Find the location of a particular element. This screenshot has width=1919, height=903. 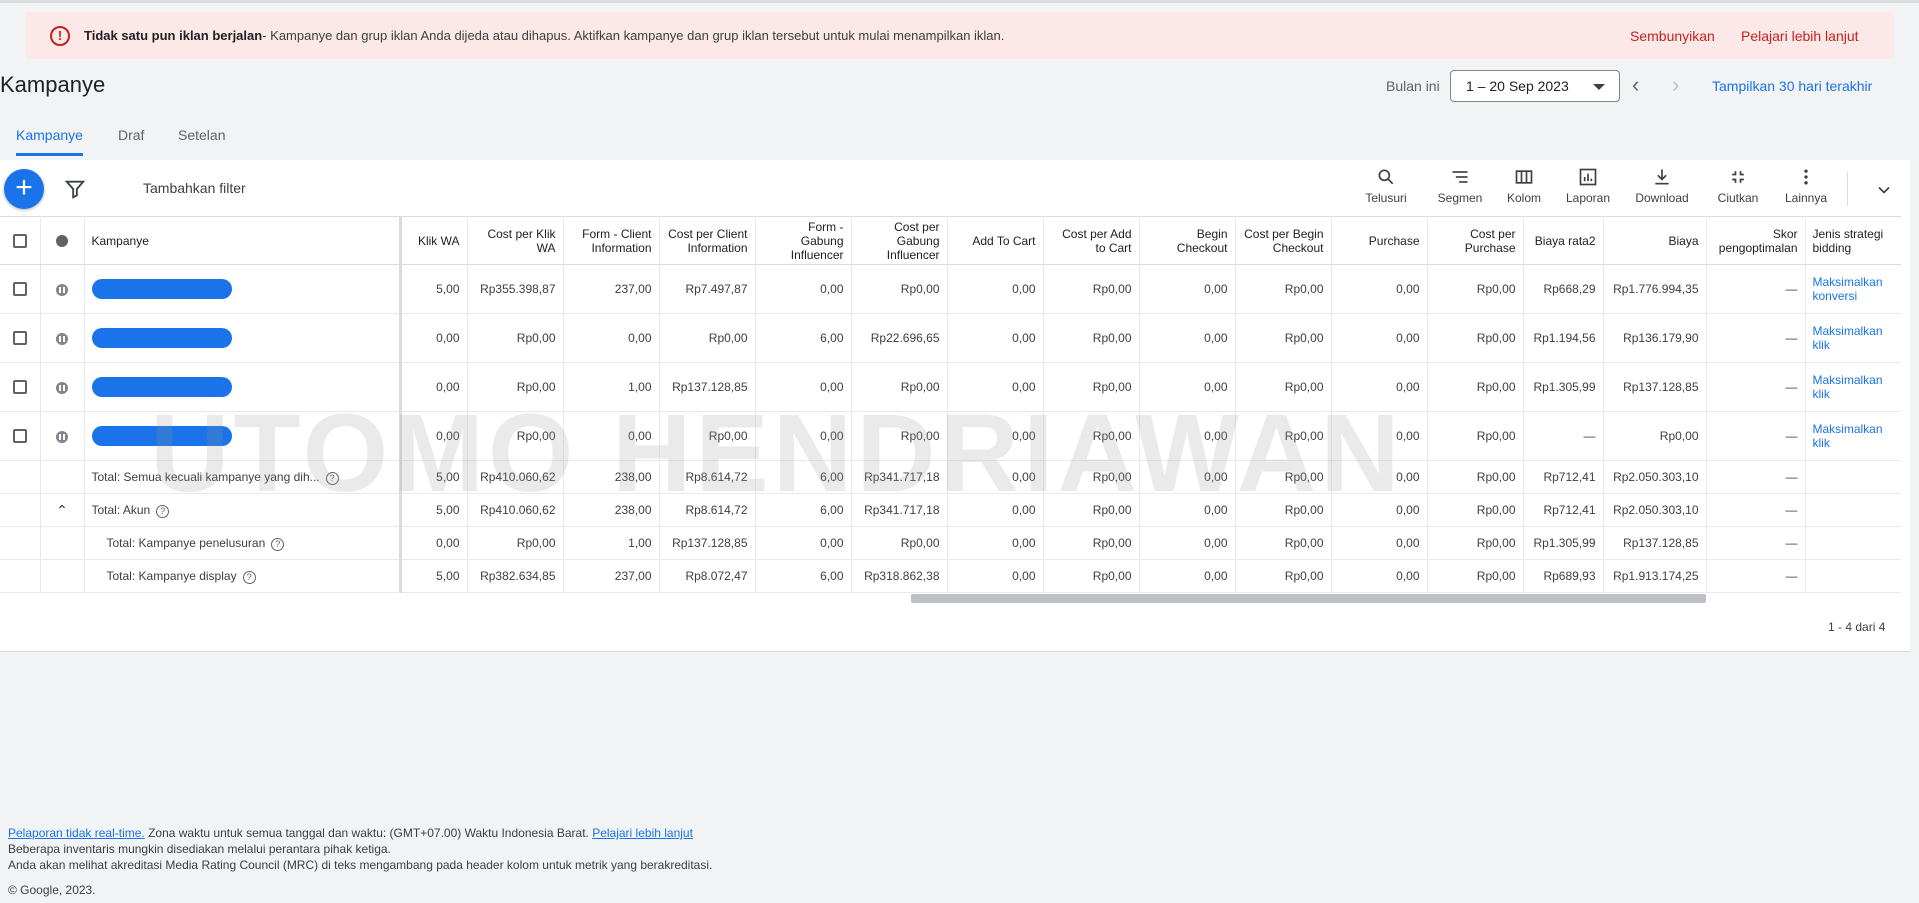

hide-alert-button: Sembunyikan is located at coordinates (1672, 36).